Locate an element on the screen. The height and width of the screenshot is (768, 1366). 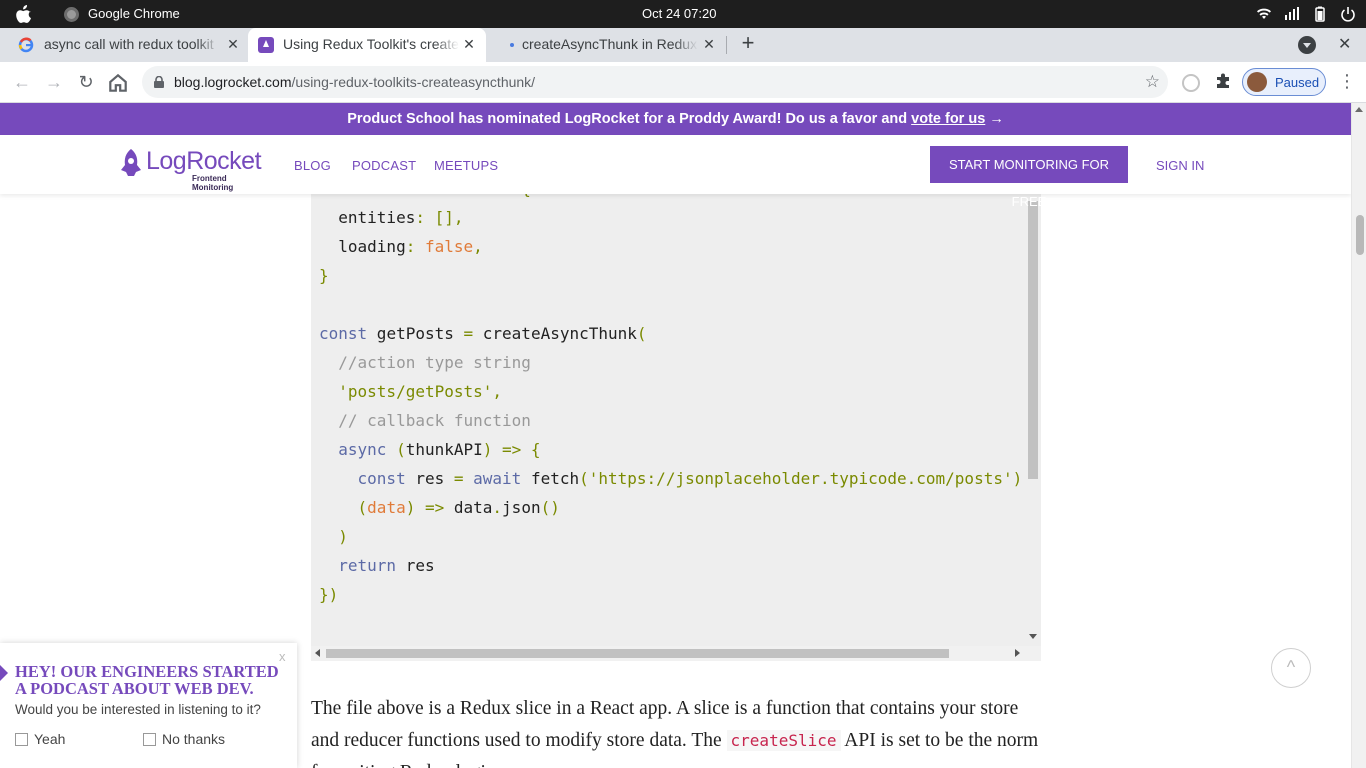
reload-icon: ↻ is located at coordinates (86, 82).